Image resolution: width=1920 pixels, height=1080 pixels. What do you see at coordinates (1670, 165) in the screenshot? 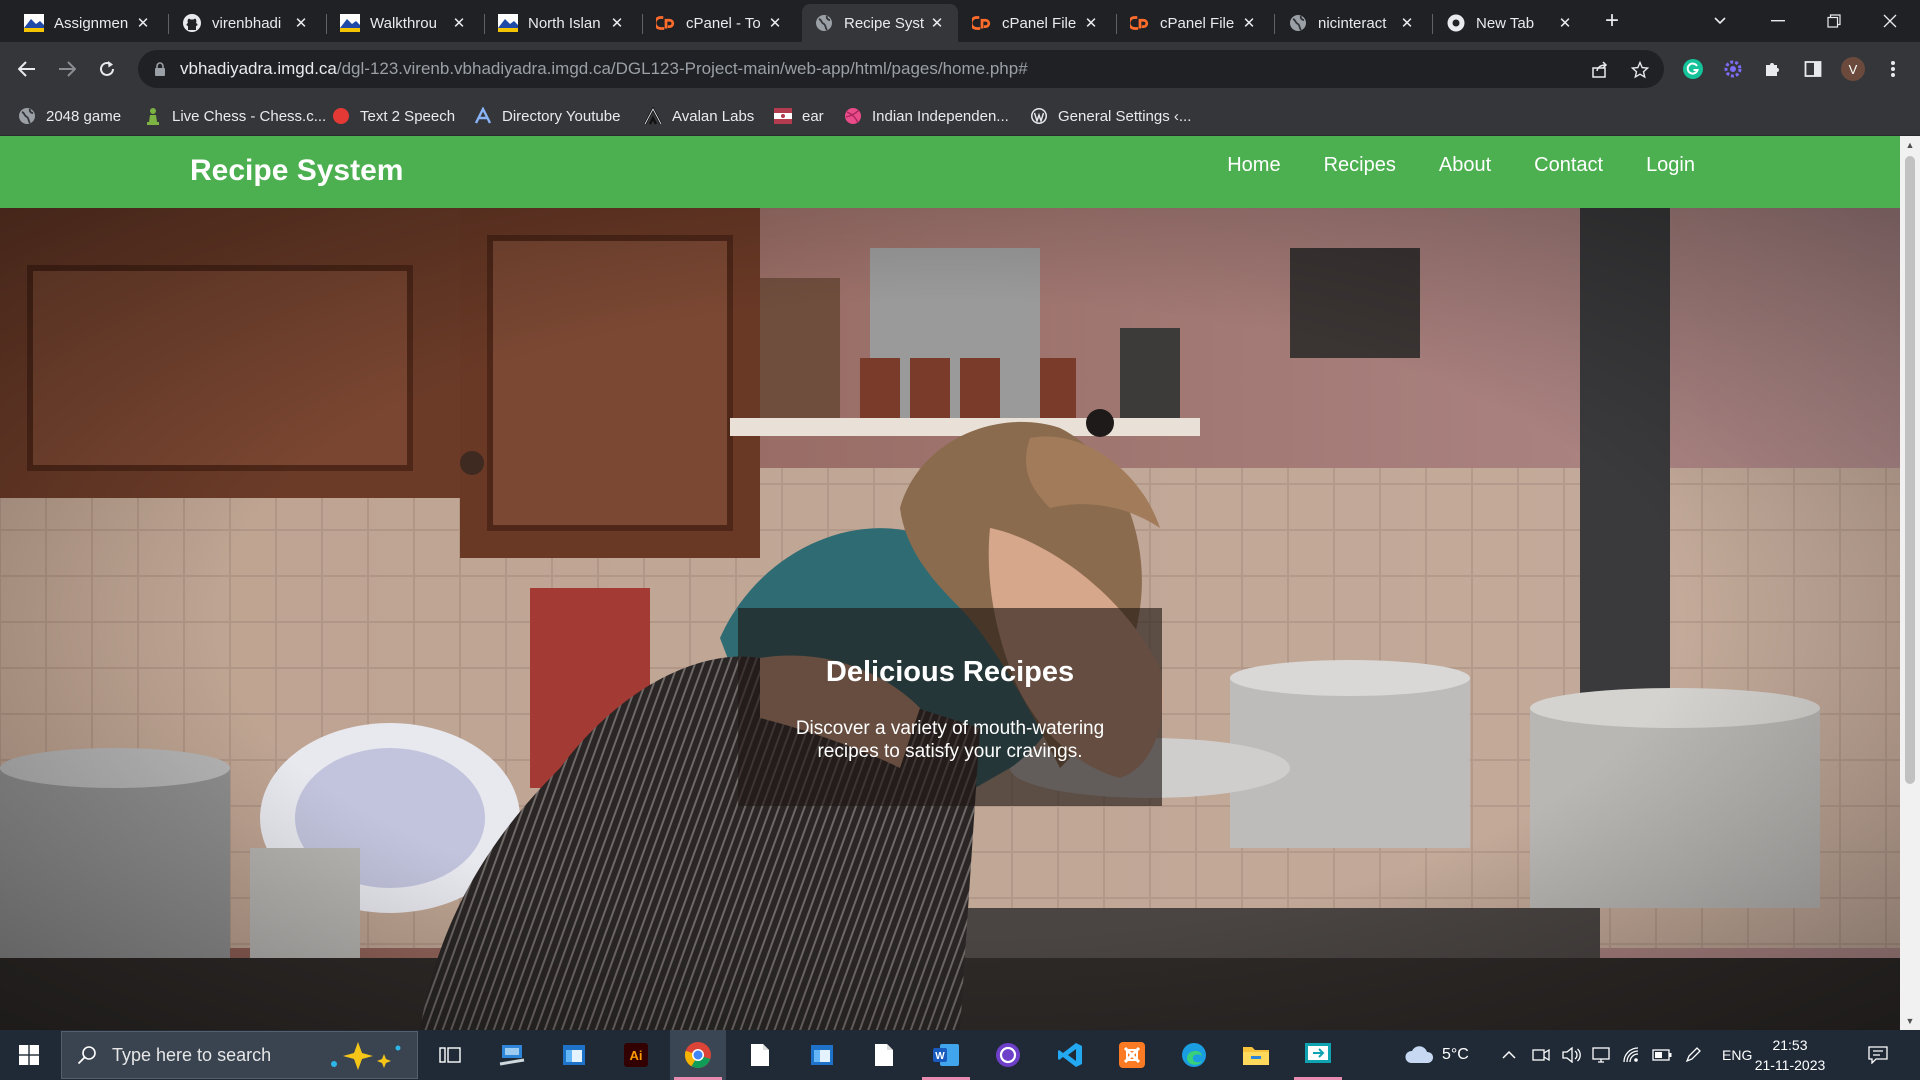
I see `nav-login: Login` at bounding box center [1670, 165].